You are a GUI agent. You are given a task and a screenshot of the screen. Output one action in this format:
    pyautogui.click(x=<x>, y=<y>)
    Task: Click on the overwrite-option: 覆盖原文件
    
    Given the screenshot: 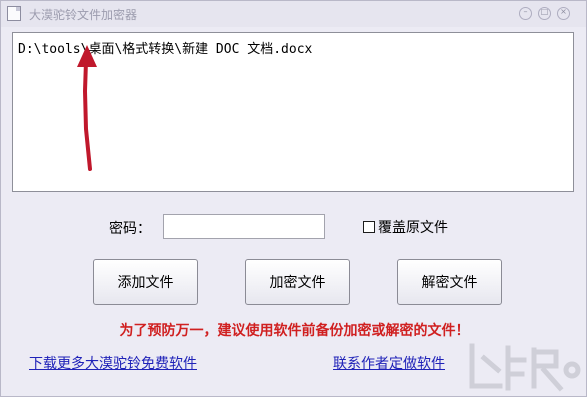 What is the action you would take?
    pyautogui.click(x=405, y=227)
    